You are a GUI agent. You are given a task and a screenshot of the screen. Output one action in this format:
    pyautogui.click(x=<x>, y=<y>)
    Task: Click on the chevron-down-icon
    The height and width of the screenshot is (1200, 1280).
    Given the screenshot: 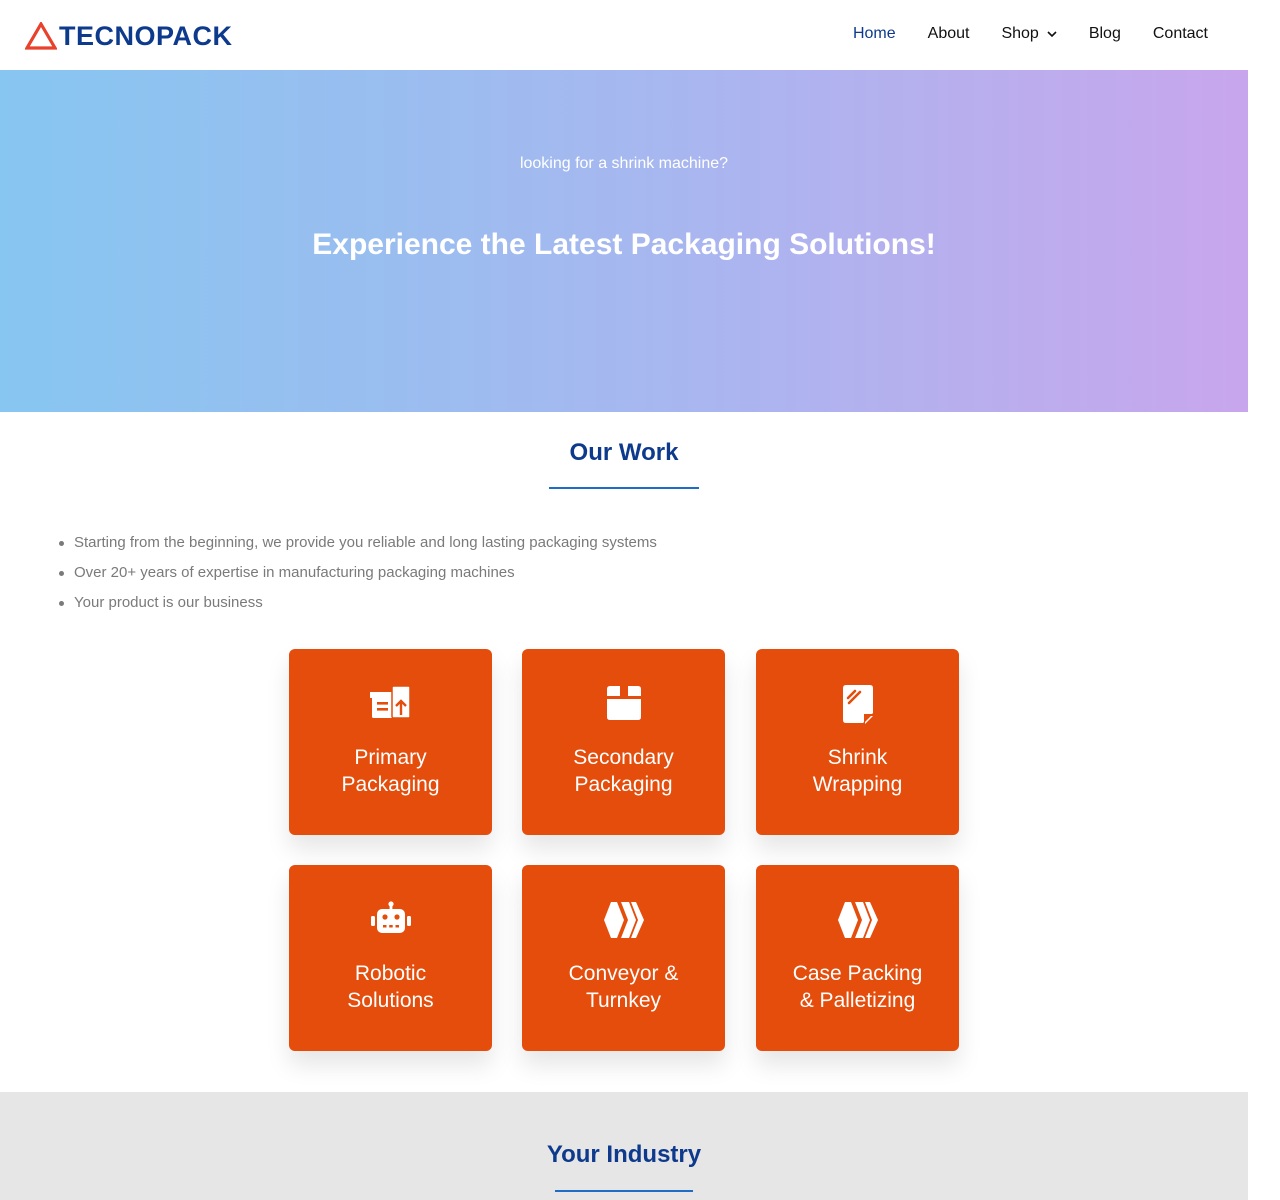 What is the action you would take?
    pyautogui.click(x=1052, y=34)
    